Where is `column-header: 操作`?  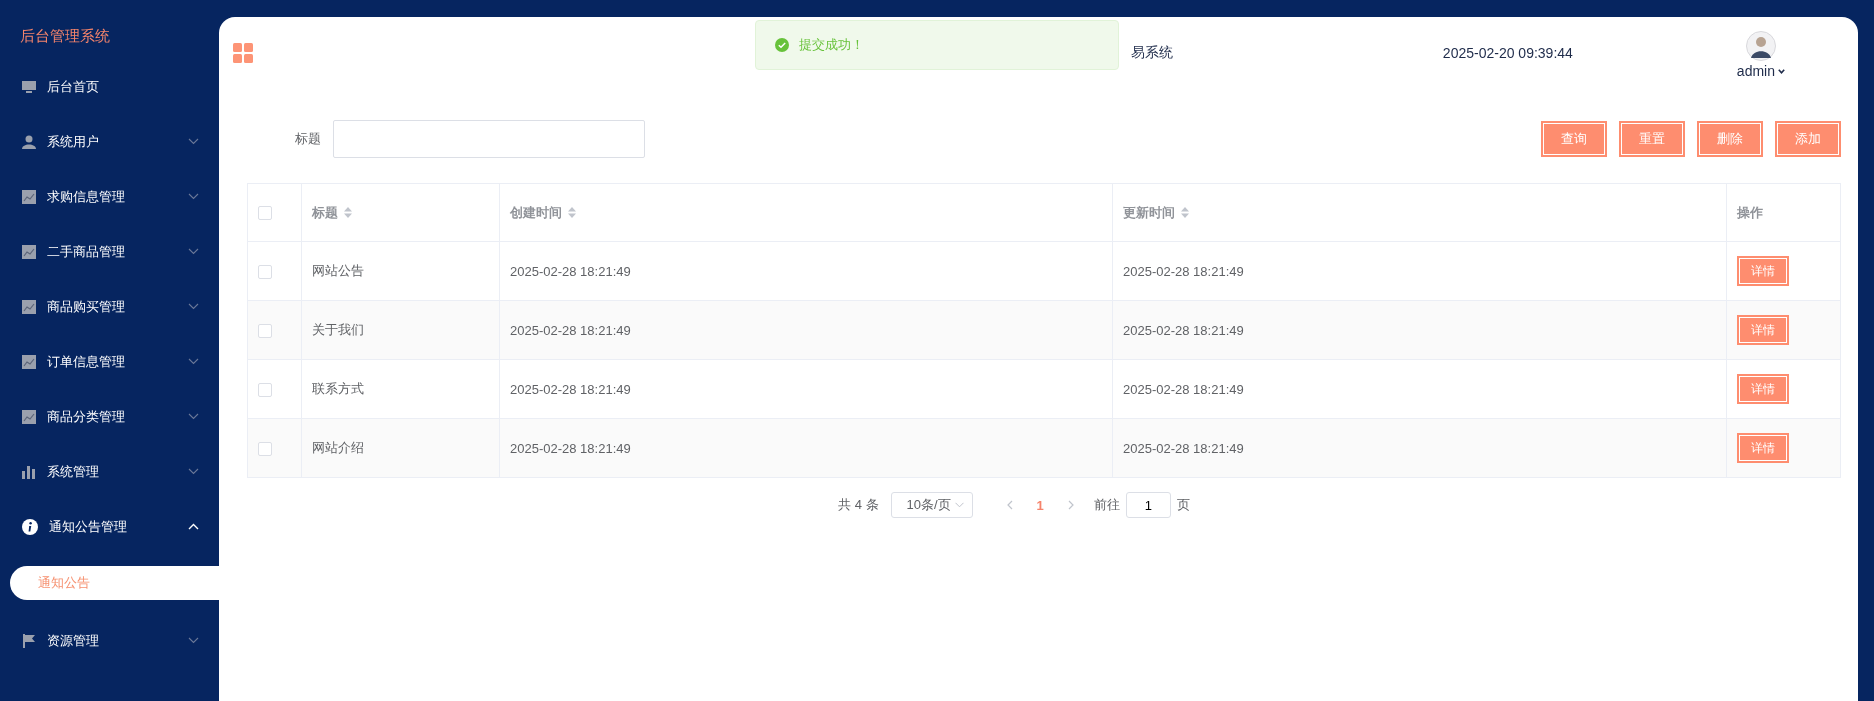 column-header: 操作 is located at coordinates (1750, 212).